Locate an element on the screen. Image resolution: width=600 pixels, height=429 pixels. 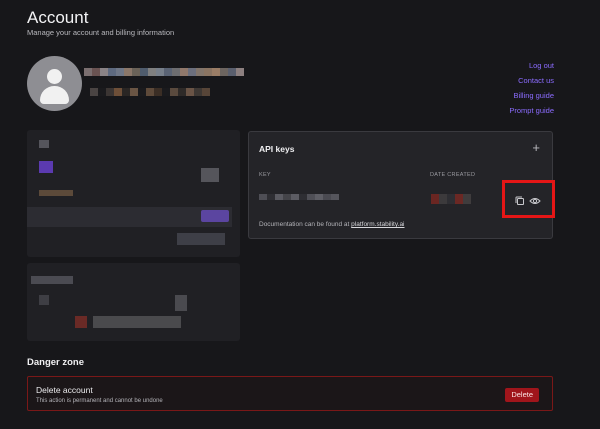
prompt-guide-link: Prompt guide is located at coordinates (531, 110).